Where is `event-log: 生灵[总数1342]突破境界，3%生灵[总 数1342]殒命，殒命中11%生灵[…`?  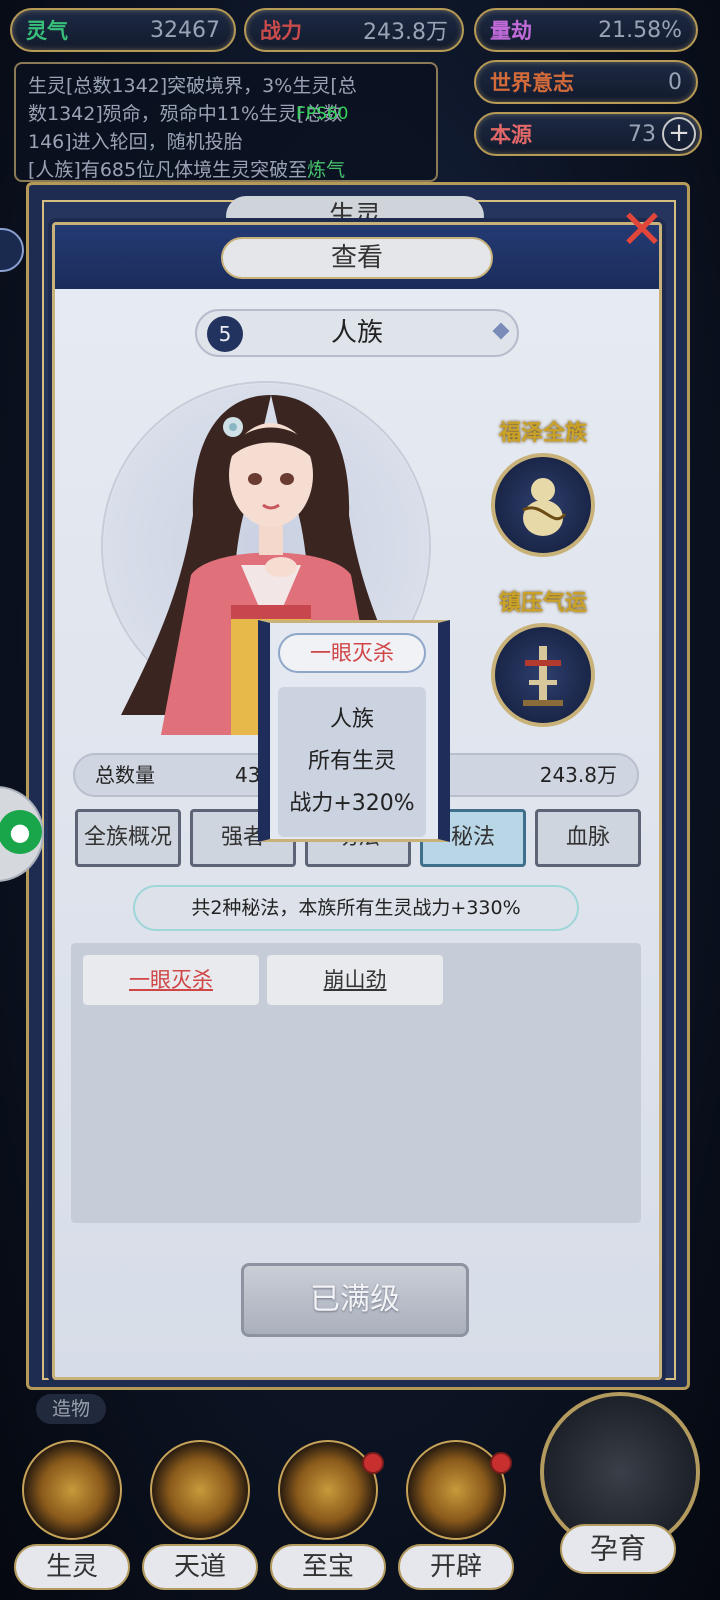
event-log: 生灵[总数1342]突破境界，3%生灵[总 数1342]殒命，殒命中11%生灵[… is located at coordinates (226, 122).